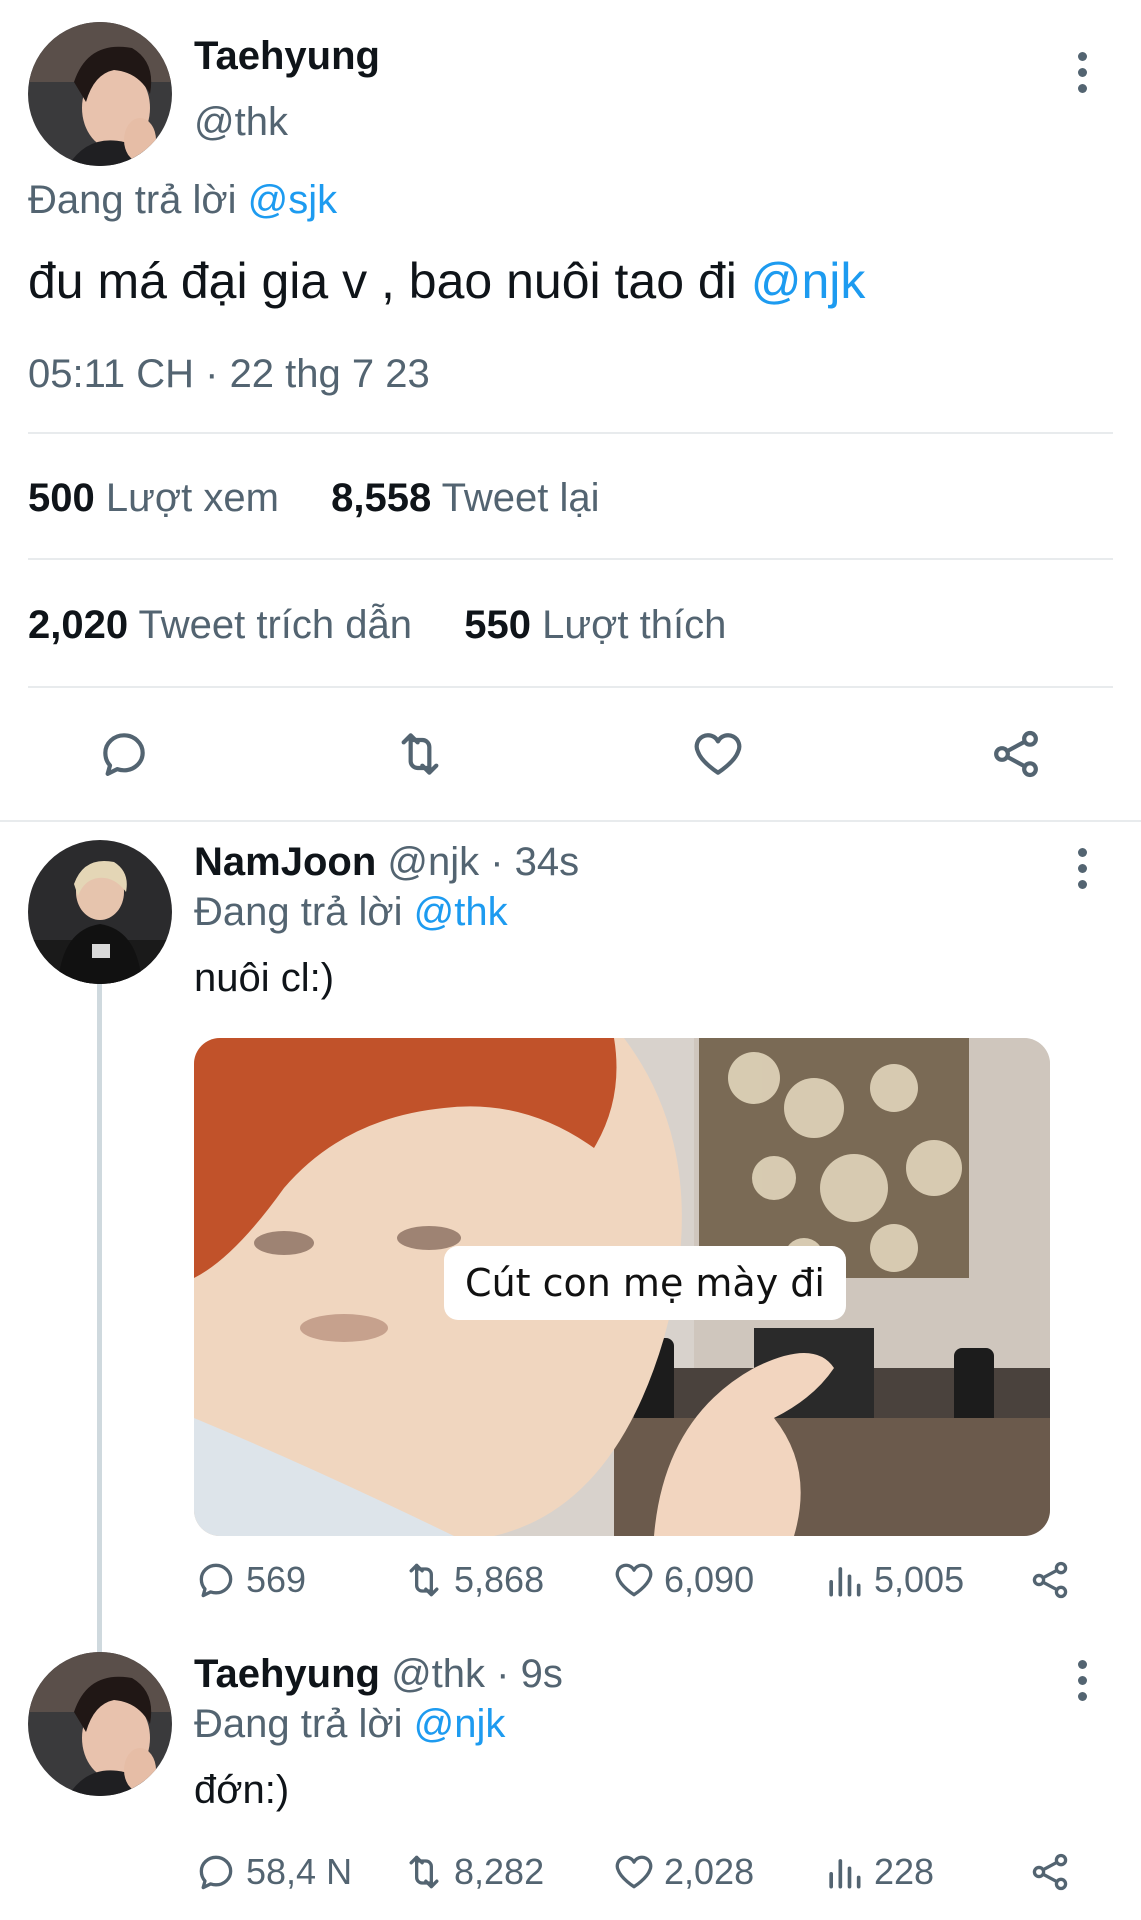 Image resolution: width=1141 pixels, height=1920 pixels. Describe the element at coordinates (529, 1674) in the screenshot. I see `reply-time: · 9s` at that location.